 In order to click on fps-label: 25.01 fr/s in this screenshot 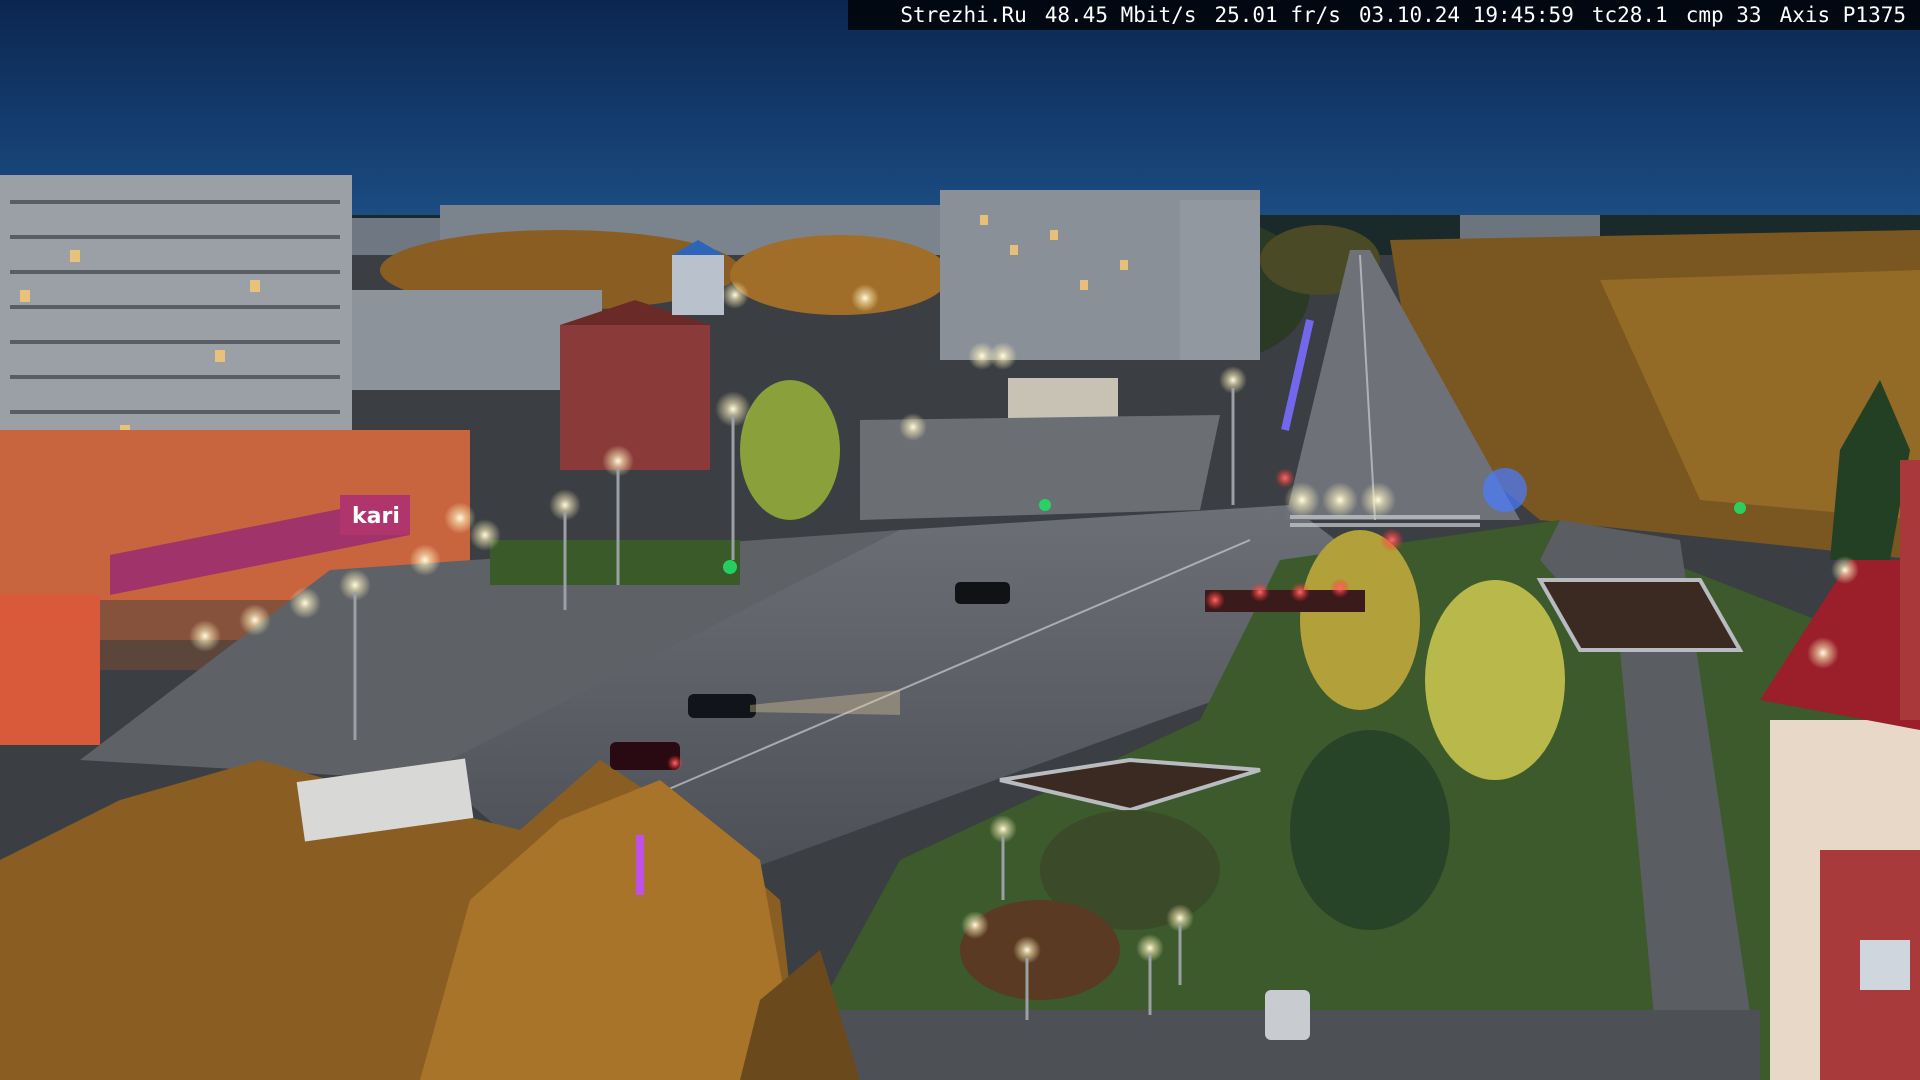, I will do `click(1277, 15)`.